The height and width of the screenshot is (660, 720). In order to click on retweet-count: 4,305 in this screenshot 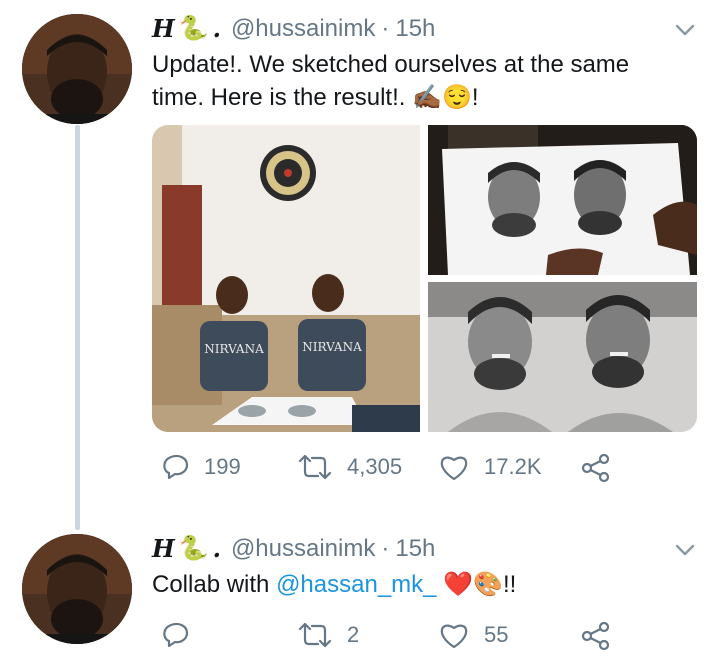, I will do `click(375, 466)`.